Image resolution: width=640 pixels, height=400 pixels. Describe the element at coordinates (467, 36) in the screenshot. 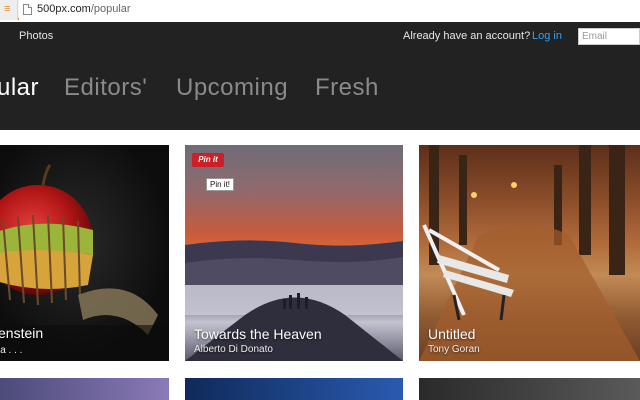

I see `account-prompt: Already have an account?` at that location.